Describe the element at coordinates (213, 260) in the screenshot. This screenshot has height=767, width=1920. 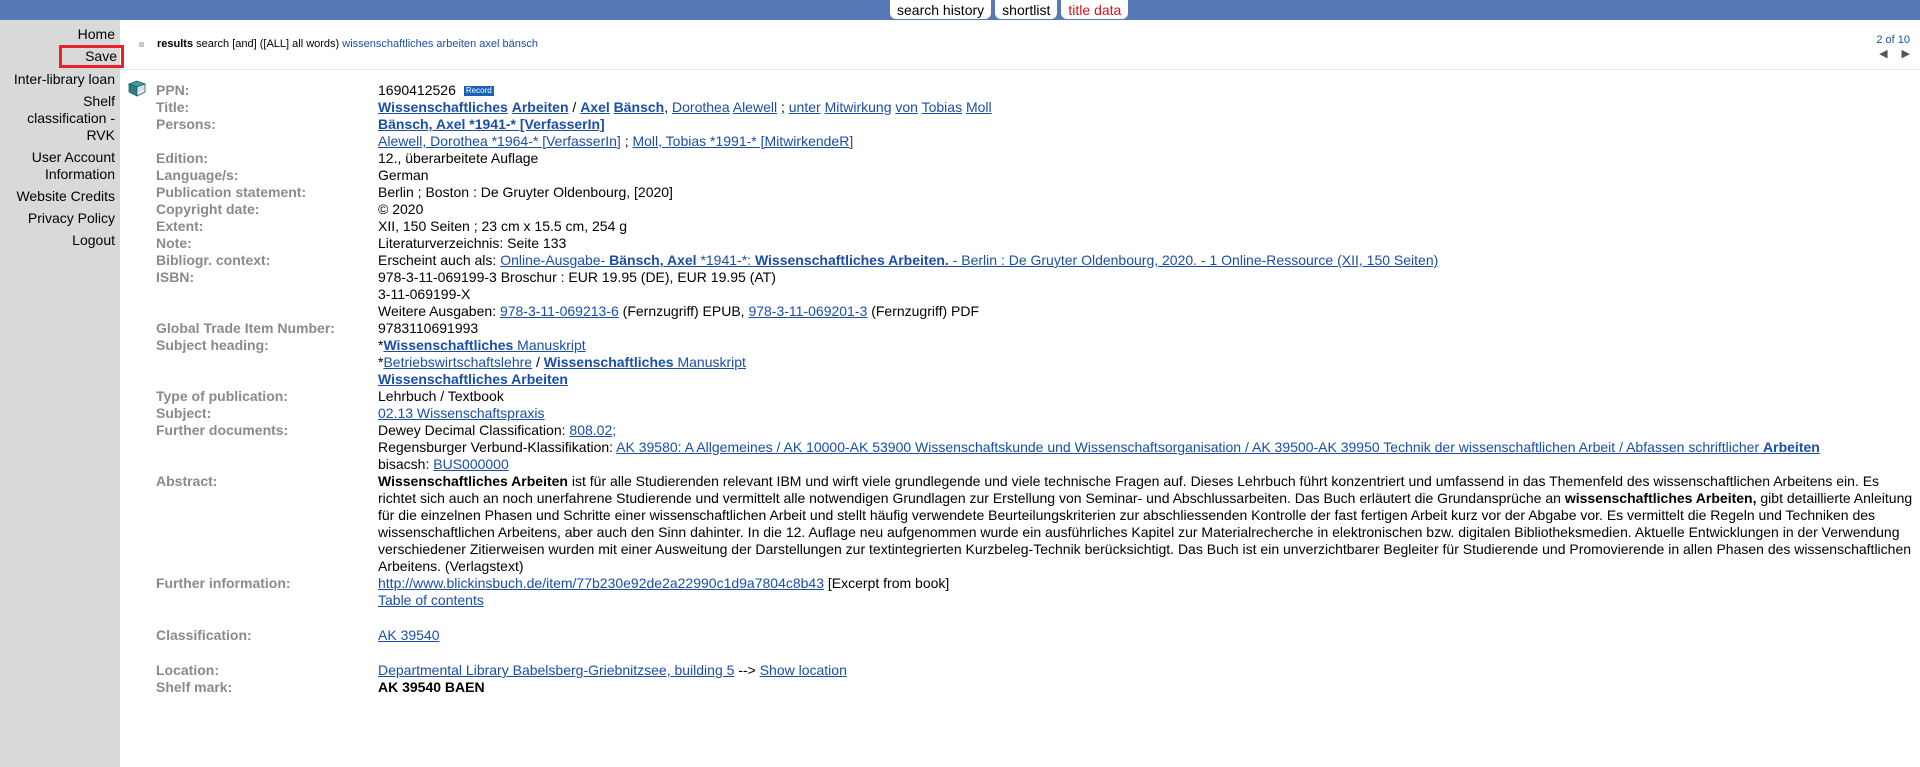
I see `biblio-label: Bibliogr. context:` at that location.